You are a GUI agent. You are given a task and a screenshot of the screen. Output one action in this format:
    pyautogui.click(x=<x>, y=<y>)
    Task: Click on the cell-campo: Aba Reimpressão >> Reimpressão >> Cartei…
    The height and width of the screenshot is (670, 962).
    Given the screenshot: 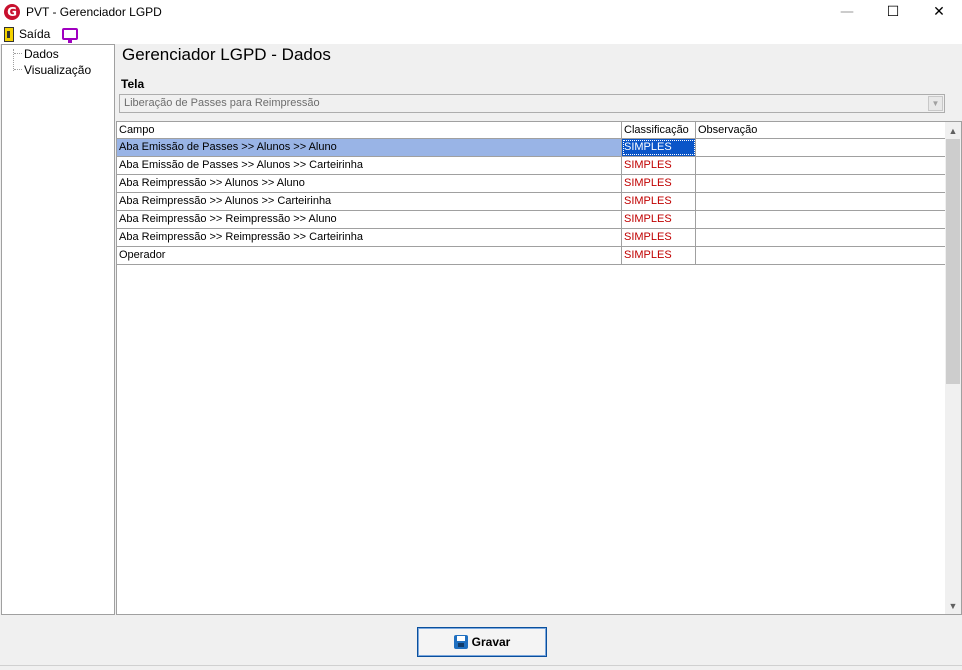 What is the action you would take?
    pyautogui.click(x=369, y=237)
    